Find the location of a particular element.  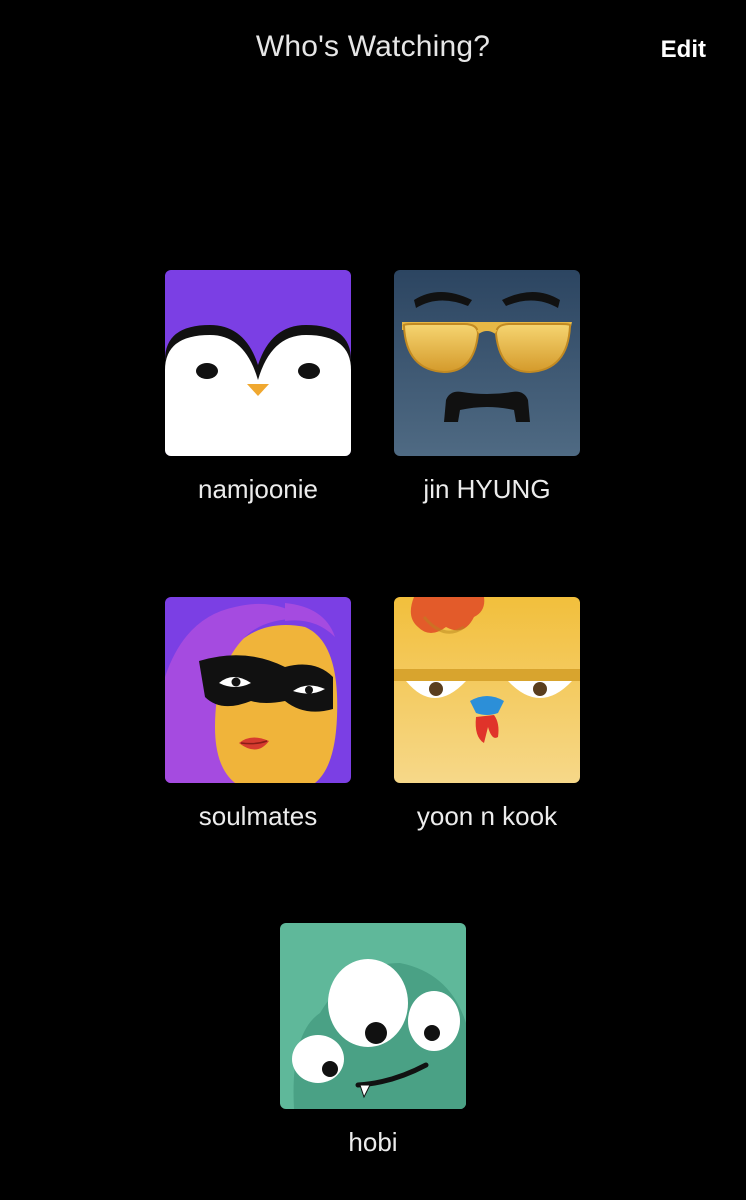

profile-yoon-n-kook: yoon n kook is located at coordinates (487, 714).